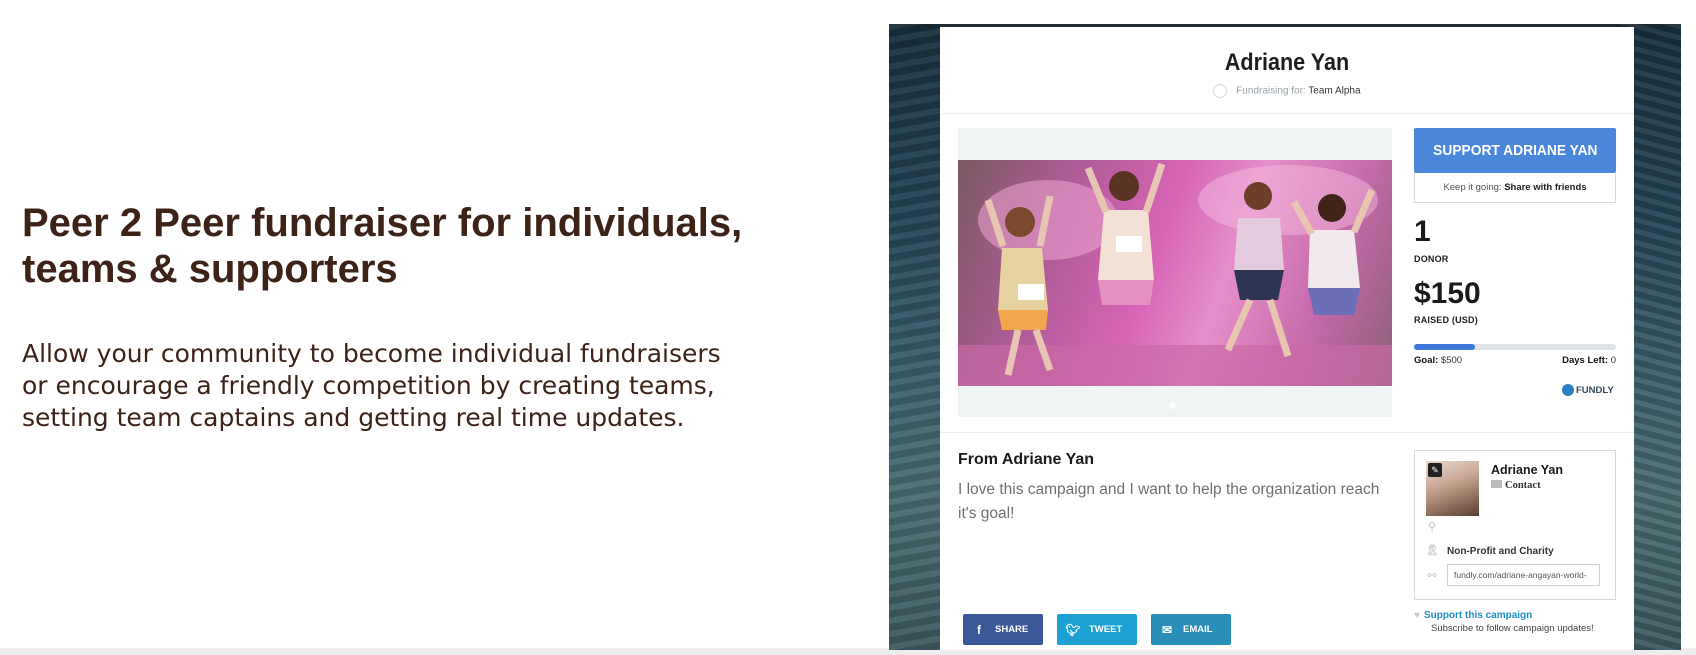  I want to click on subscribe-text: Subscribe to follow campaign updates!, so click(1512, 628).